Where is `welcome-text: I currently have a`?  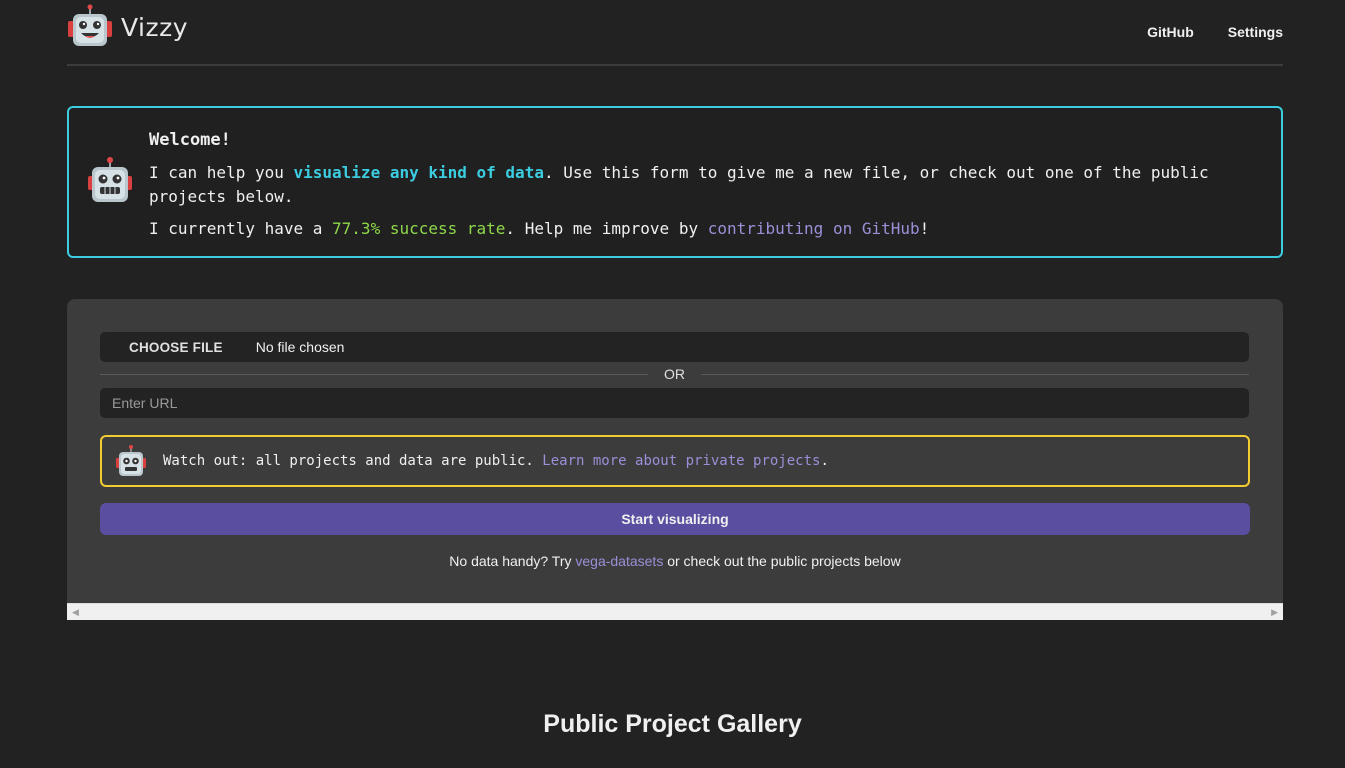 welcome-text: I currently have a is located at coordinates (241, 228).